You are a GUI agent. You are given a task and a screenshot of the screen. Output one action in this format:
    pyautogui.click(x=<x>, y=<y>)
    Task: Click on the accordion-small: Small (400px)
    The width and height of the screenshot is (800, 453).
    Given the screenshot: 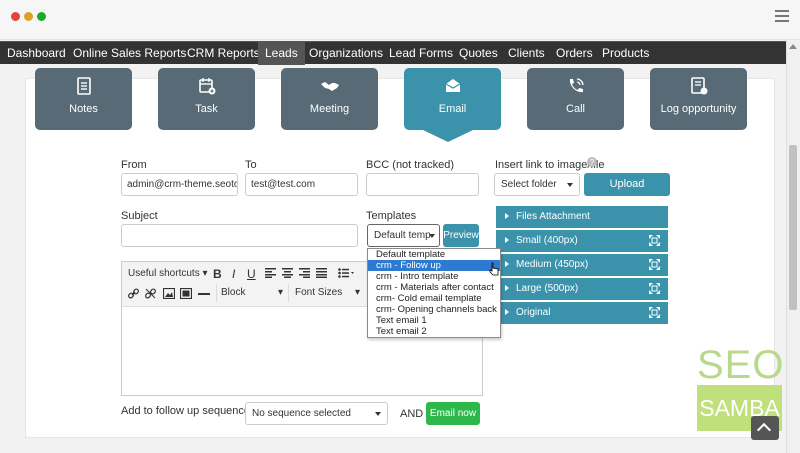 What is the action you would take?
    pyautogui.click(x=582, y=241)
    